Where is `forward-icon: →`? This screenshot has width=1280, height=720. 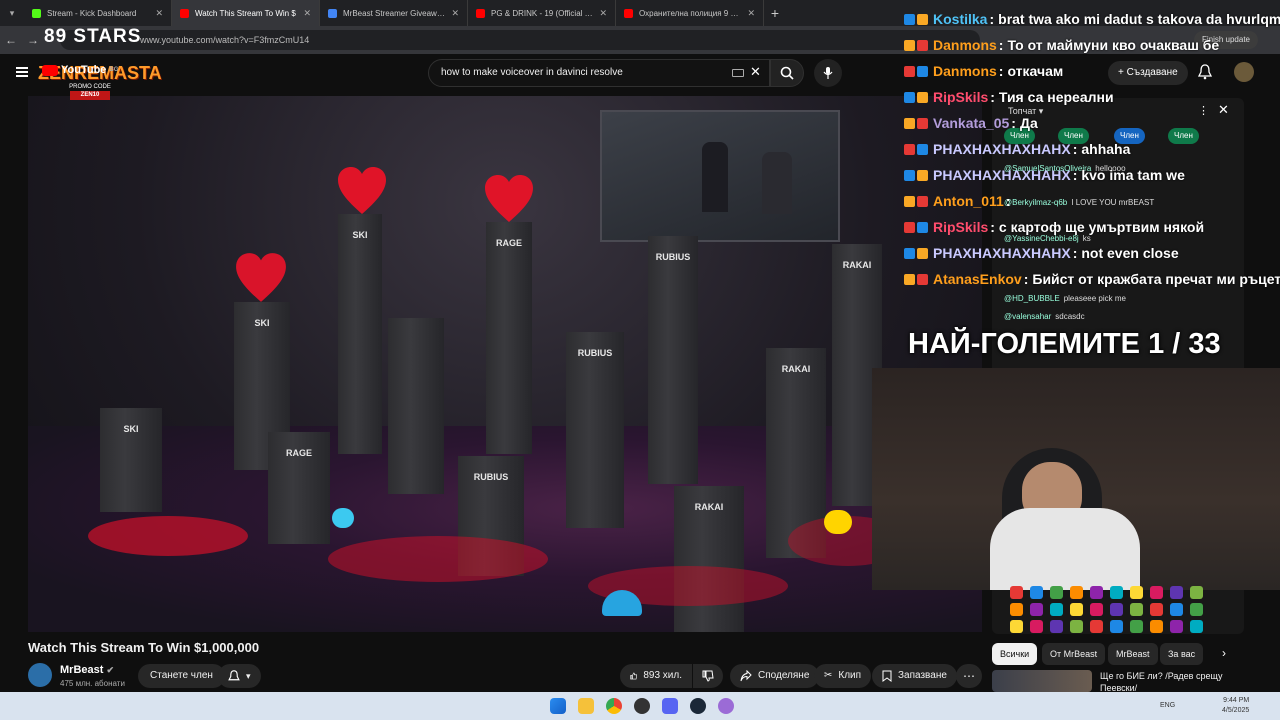 forward-icon: → is located at coordinates (33, 40).